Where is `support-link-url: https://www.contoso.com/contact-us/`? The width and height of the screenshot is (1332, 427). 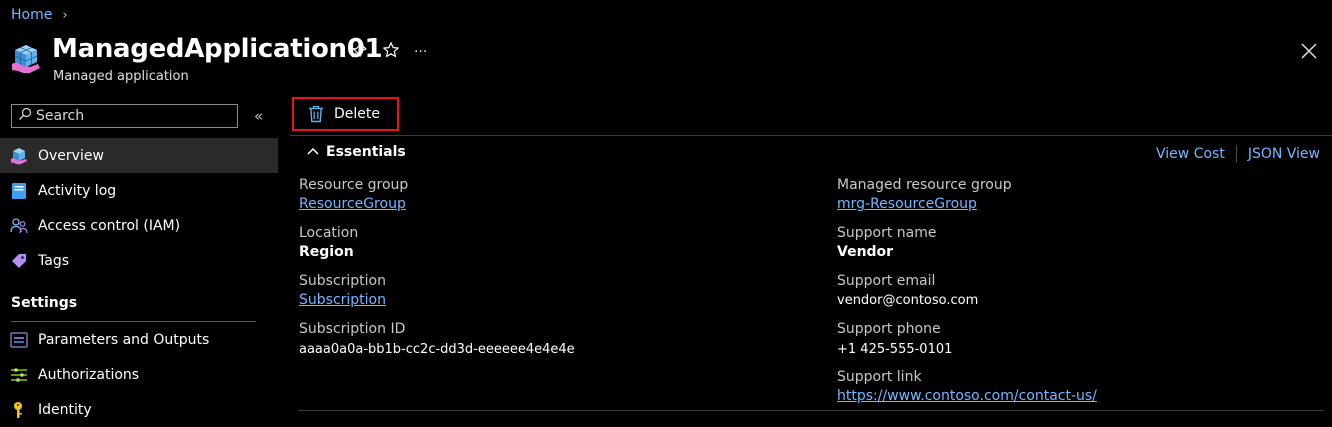 support-link-url: https://www.contoso.com/contact-us/ is located at coordinates (967, 396).